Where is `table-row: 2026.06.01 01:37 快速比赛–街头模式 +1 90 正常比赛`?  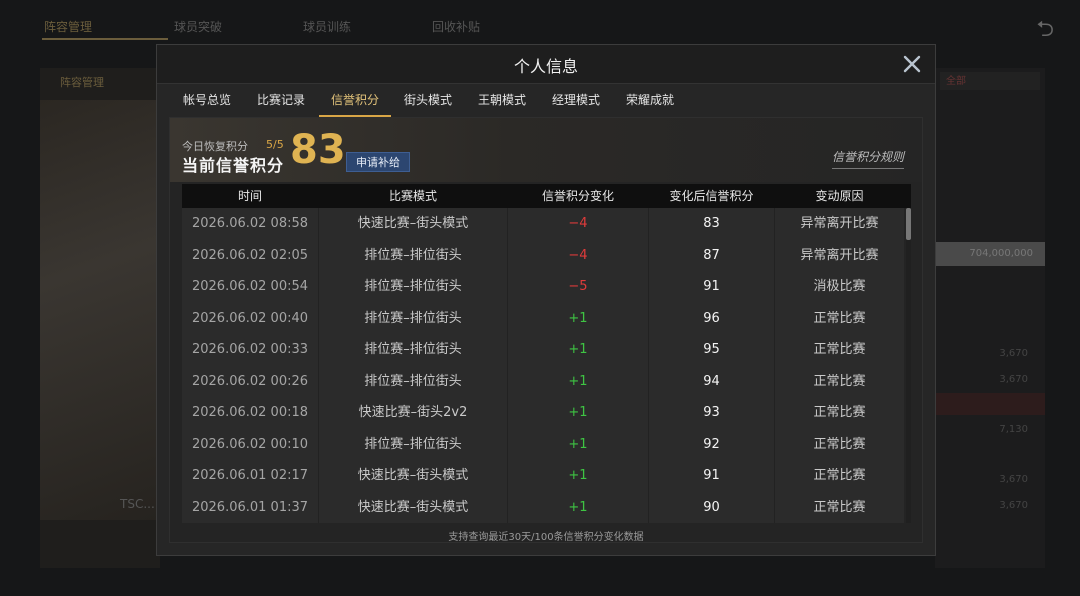
table-row: 2026.06.01 01:37 快速比赛–街头模式 +1 90 正常比赛 is located at coordinates (543, 508).